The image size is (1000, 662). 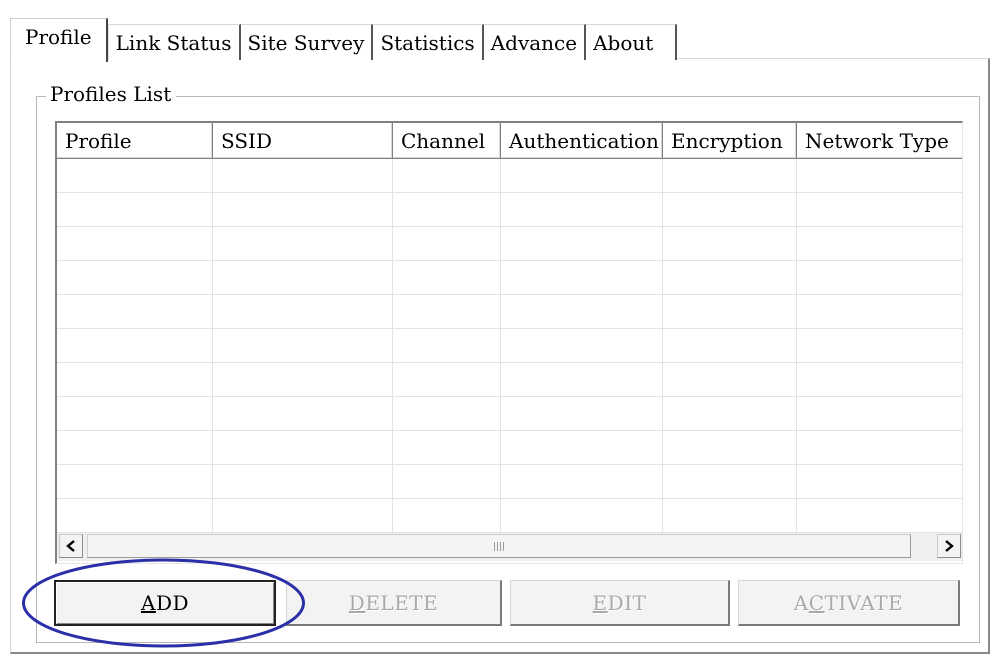 I want to click on add-button: ADD, so click(x=165, y=603).